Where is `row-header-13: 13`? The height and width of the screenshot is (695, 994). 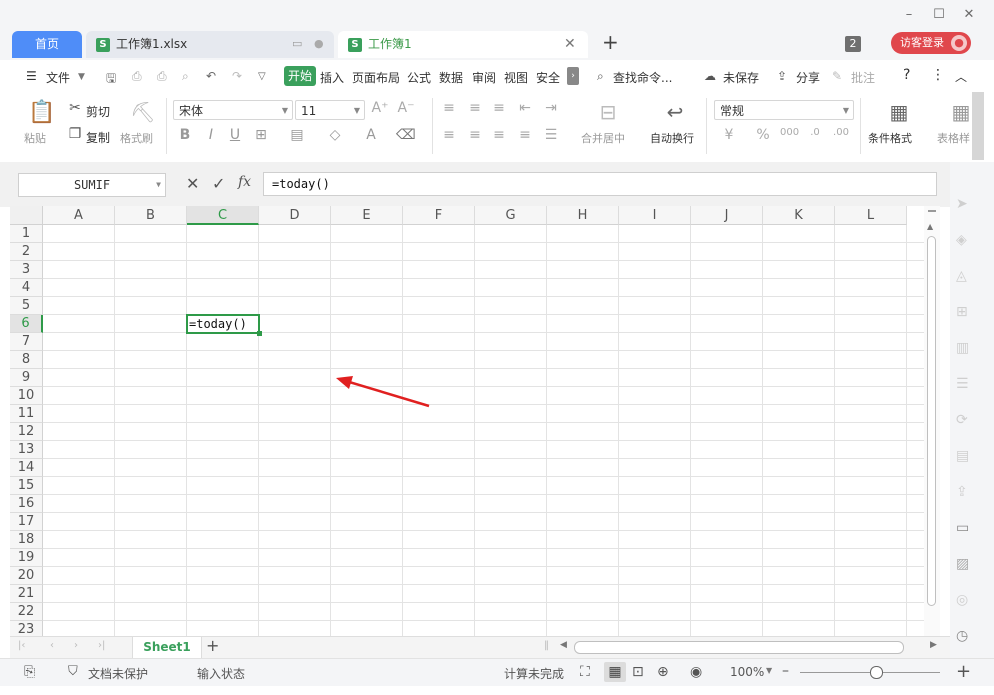
row-header-13: 13 is located at coordinates (26, 450).